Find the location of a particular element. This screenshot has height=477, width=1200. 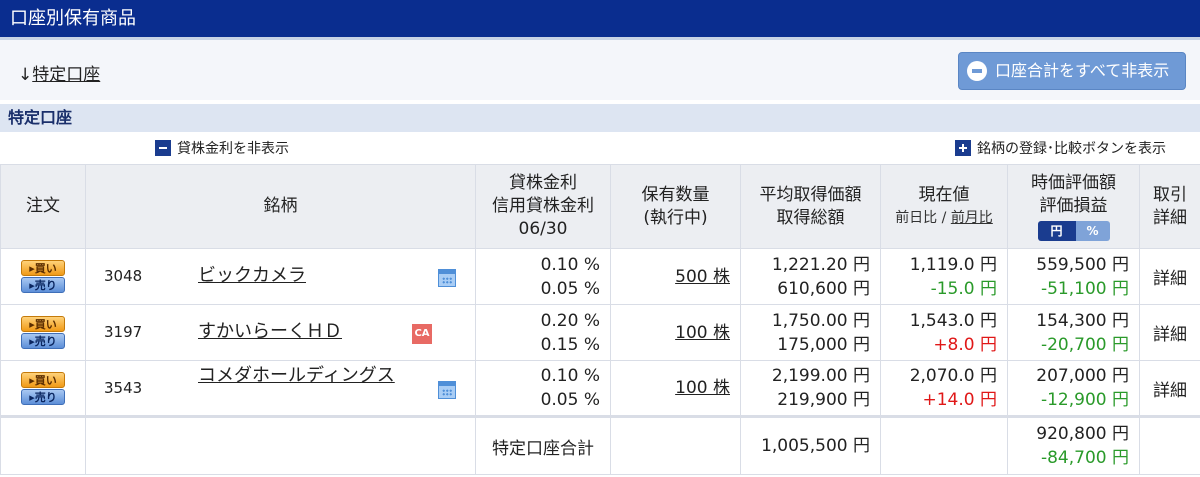

price-cell: 1,119.0 円 -15.0 円 is located at coordinates (944, 276).